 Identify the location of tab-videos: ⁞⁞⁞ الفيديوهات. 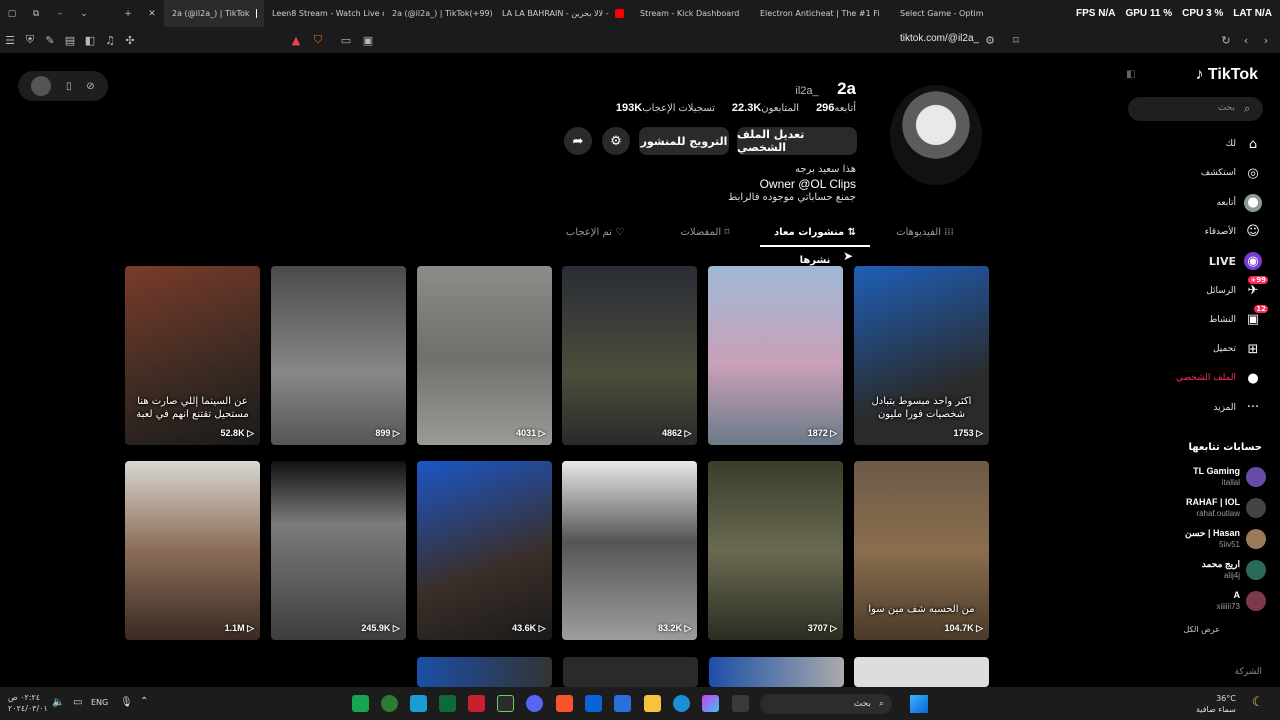
(925, 233).